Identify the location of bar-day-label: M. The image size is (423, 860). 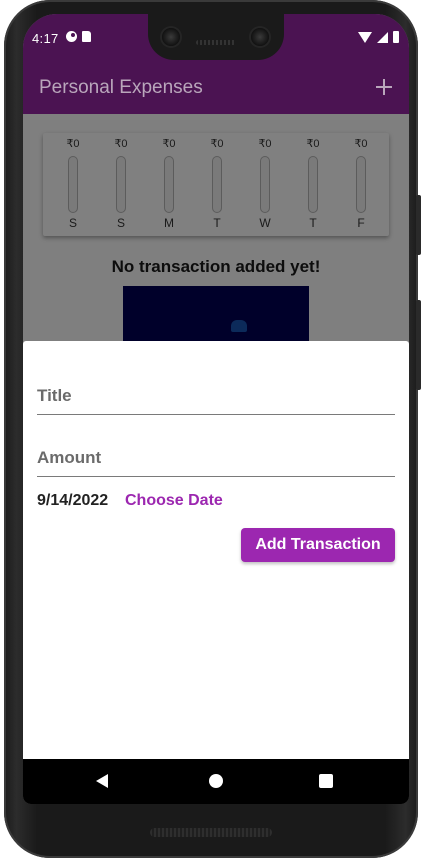
(169, 223).